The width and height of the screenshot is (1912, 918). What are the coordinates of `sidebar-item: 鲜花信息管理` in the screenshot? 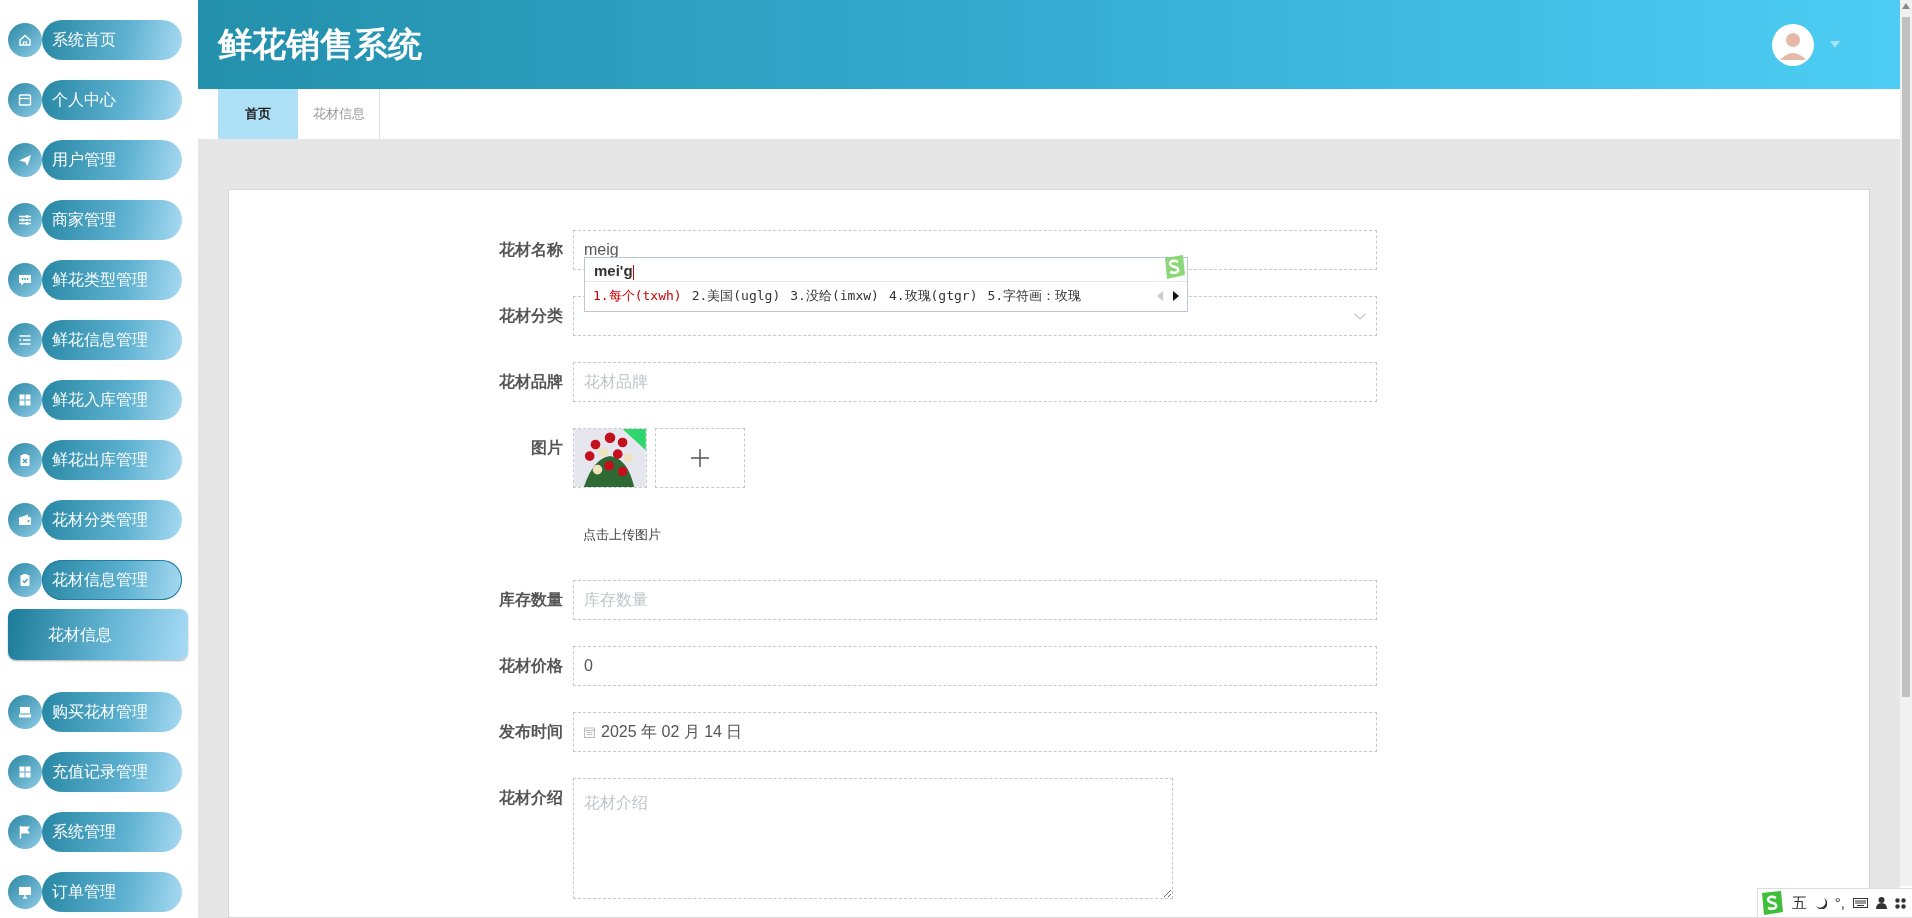 It's located at (112, 340).